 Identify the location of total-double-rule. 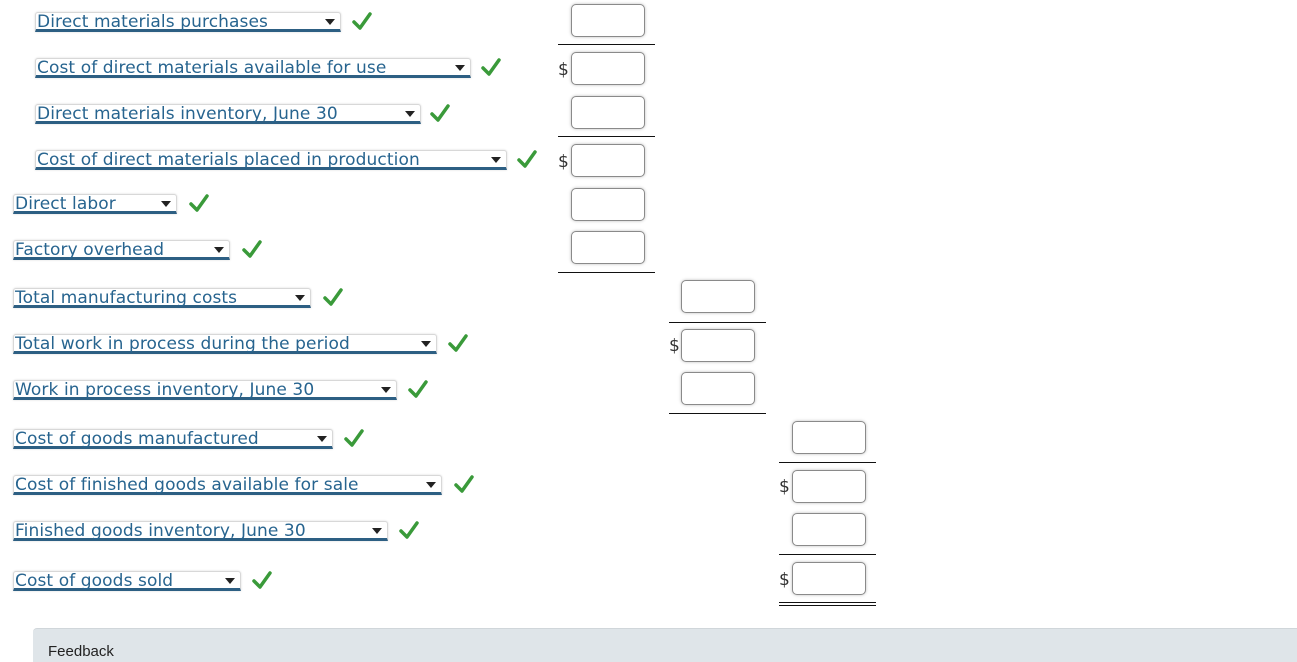
(827, 604).